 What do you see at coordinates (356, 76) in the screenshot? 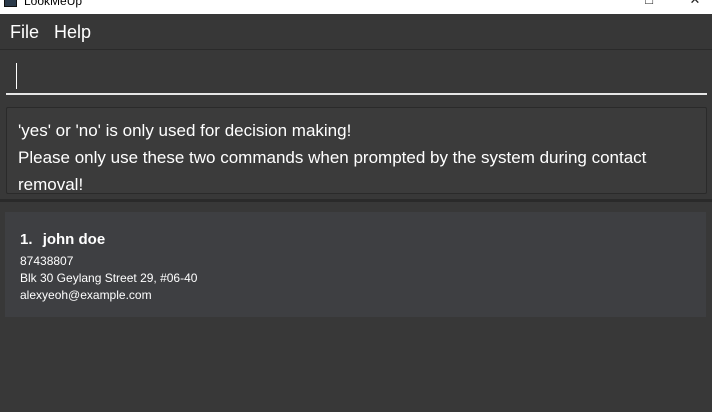
I see `command-input` at bounding box center [356, 76].